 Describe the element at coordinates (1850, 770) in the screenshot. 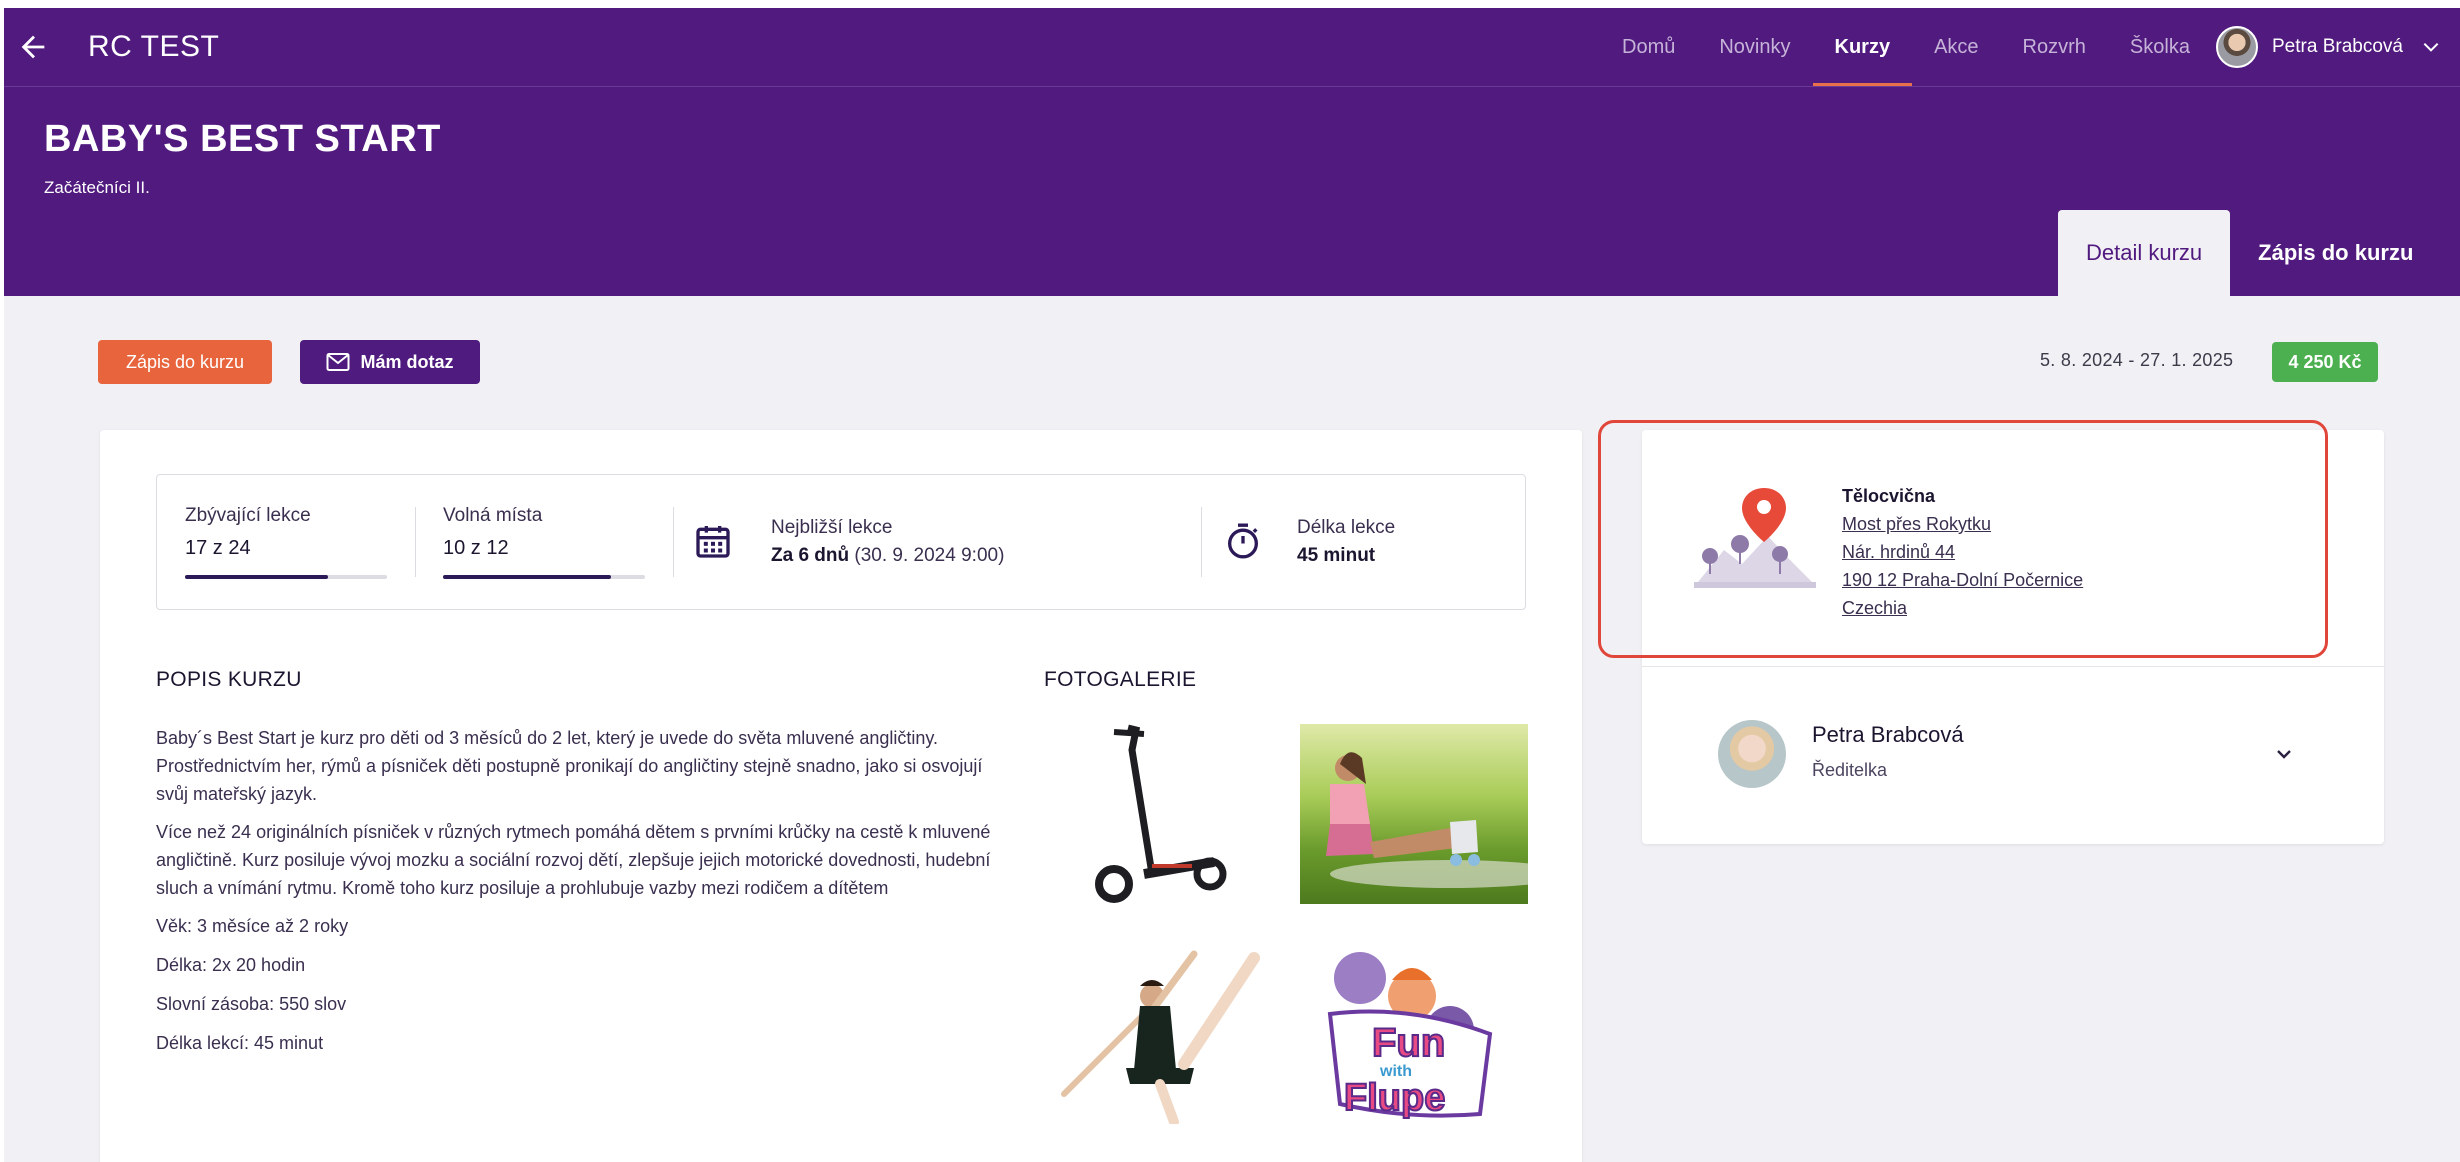

I see `contact-person-role: Ředitelka` at that location.